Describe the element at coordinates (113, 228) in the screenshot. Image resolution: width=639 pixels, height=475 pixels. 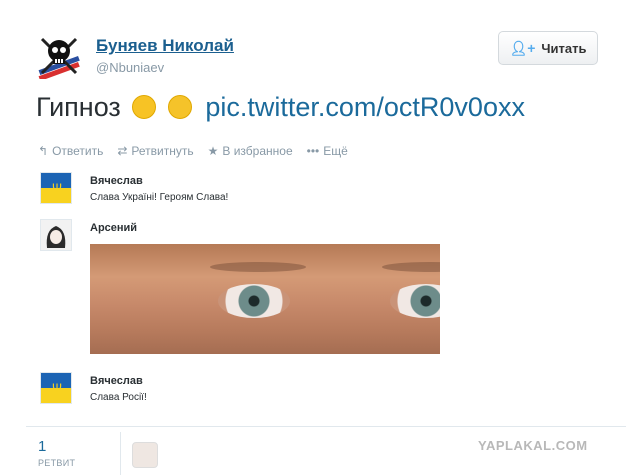
I see `reply-author: Арсений` at that location.